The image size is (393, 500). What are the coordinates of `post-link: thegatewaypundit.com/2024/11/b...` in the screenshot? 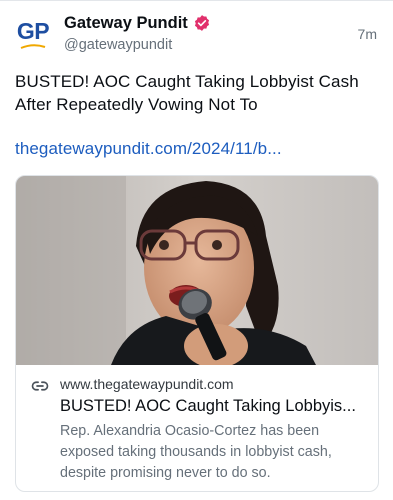 It's located at (148, 148).